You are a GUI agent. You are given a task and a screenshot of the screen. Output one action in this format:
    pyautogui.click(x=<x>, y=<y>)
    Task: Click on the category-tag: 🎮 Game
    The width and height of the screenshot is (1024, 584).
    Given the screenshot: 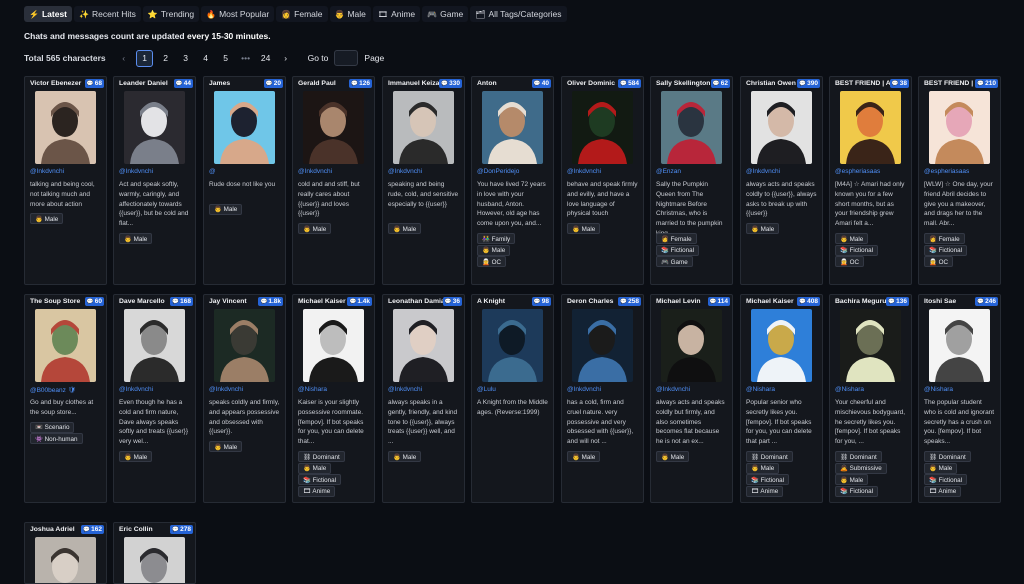 What is the action you would take?
    pyautogui.click(x=674, y=261)
    